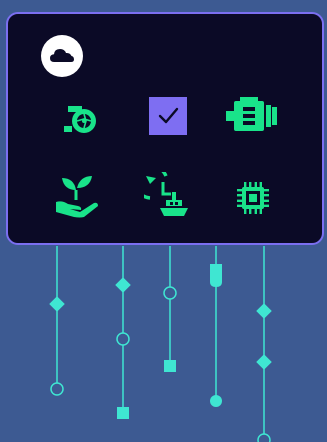 This screenshot has width=327, height=442. Describe the element at coordinates (253, 198) in the screenshot. I see `cpu-chip-icon` at that location.